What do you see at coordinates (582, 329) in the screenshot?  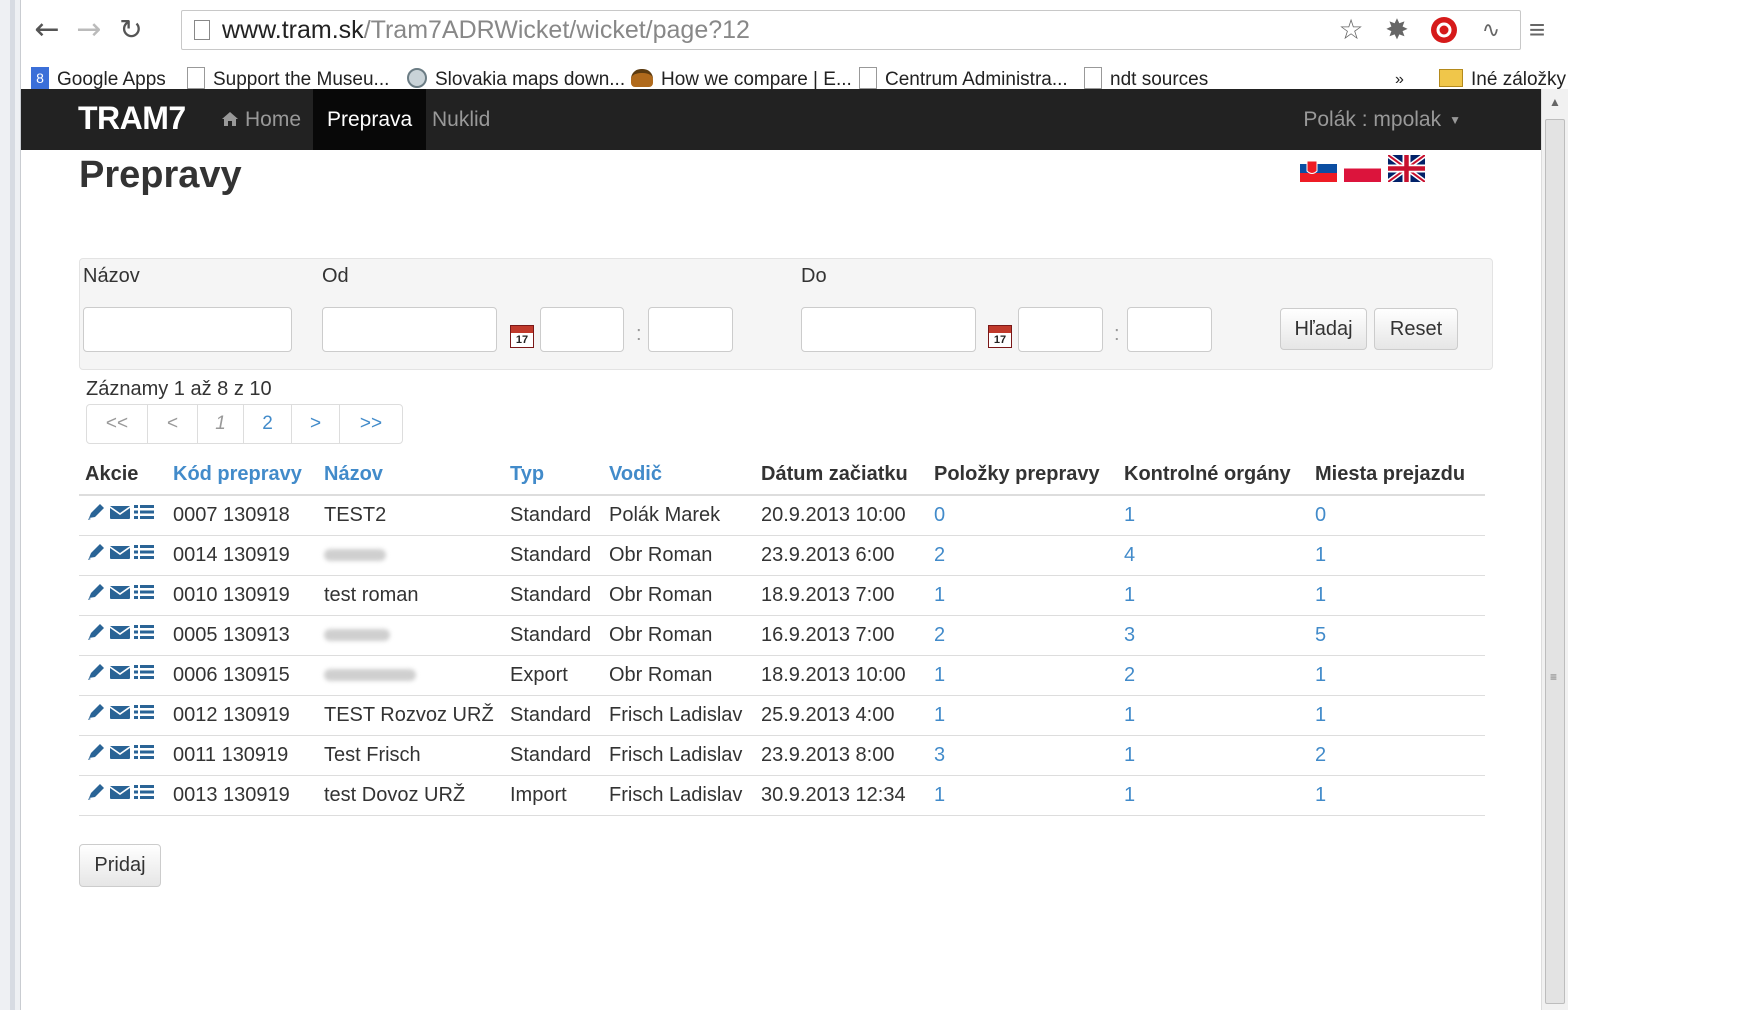 I see `from-hour-input` at bounding box center [582, 329].